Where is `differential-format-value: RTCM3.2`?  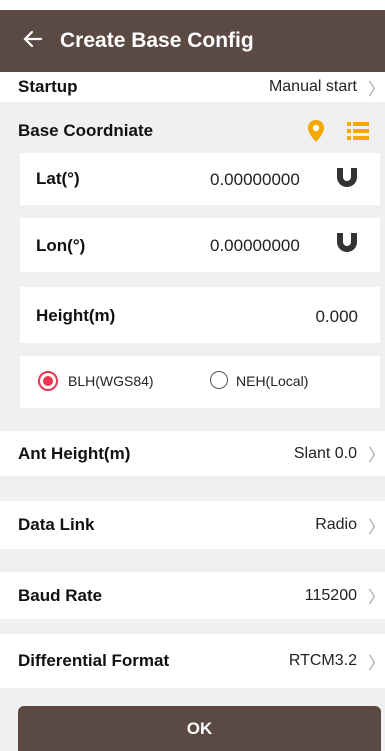 differential-format-value: RTCM3.2 is located at coordinates (322, 660).